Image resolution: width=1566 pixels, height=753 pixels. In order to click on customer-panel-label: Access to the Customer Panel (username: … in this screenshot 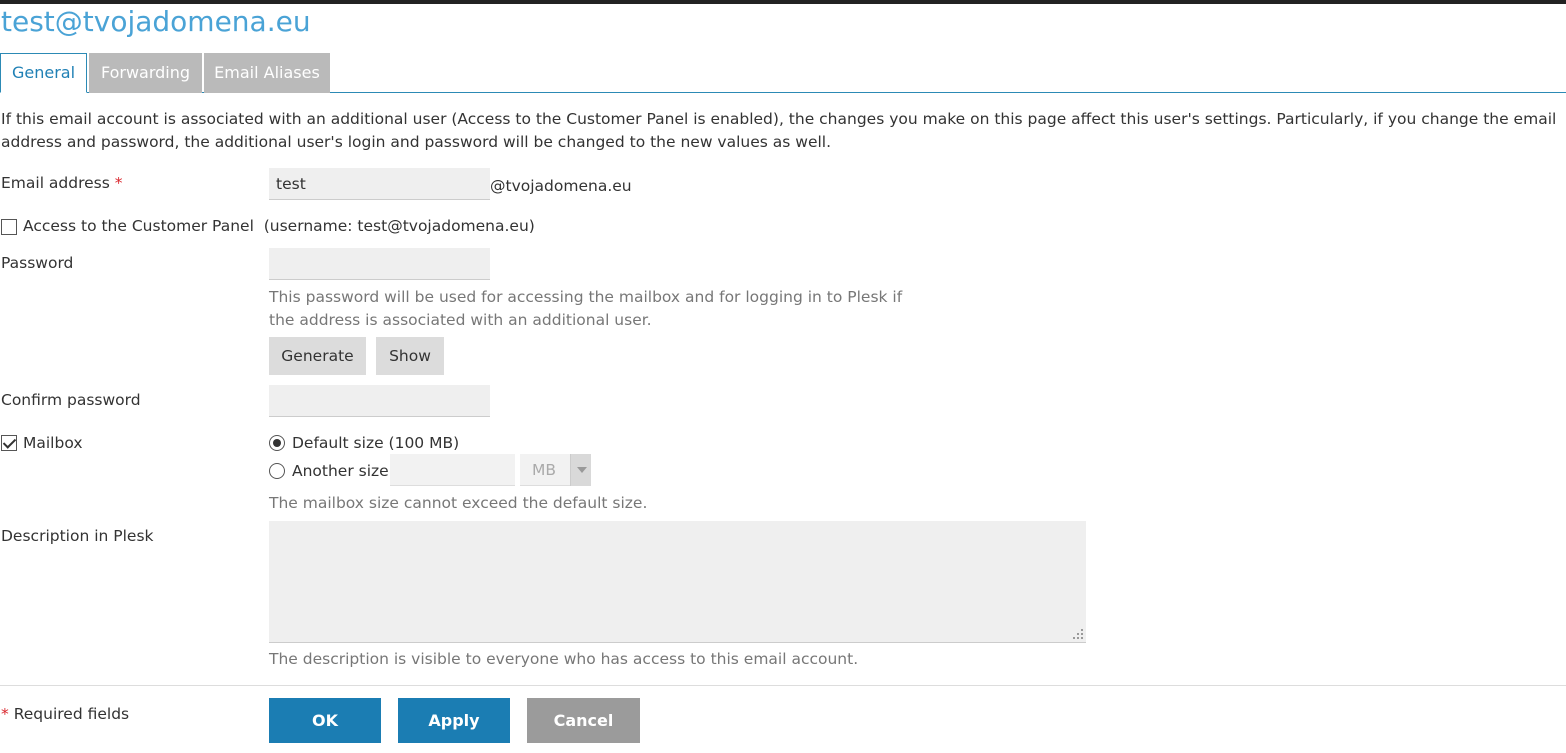, I will do `click(279, 226)`.